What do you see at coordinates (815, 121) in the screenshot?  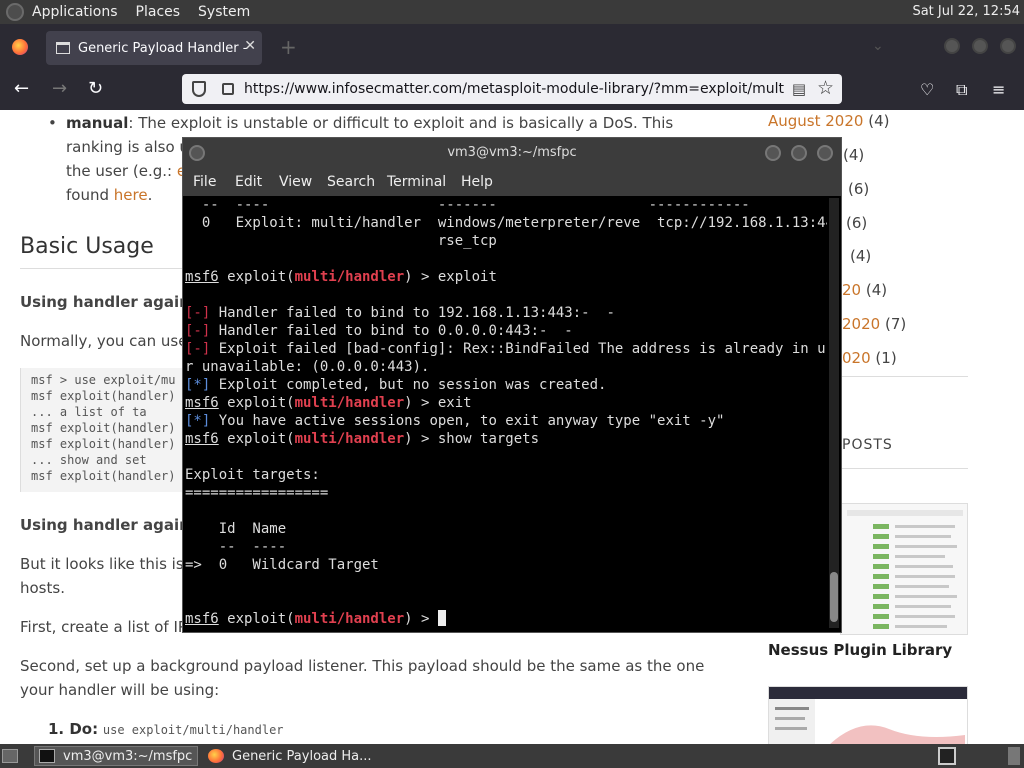 I see `archive-link: August 2020` at bounding box center [815, 121].